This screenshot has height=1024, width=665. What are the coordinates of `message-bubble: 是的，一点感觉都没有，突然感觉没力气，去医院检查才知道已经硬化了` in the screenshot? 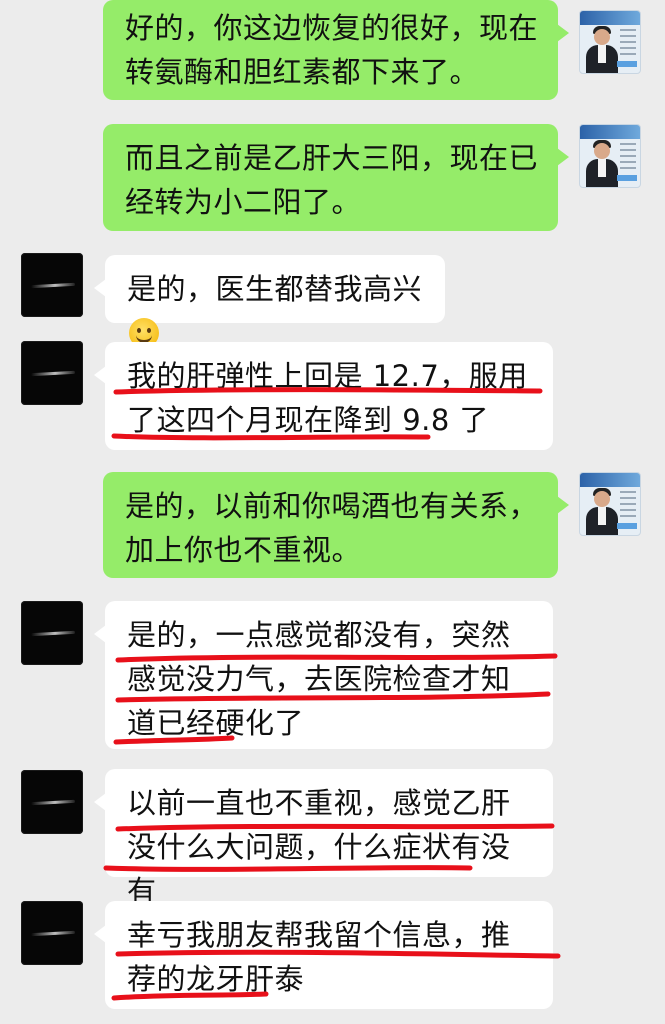 It's located at (323, 675).